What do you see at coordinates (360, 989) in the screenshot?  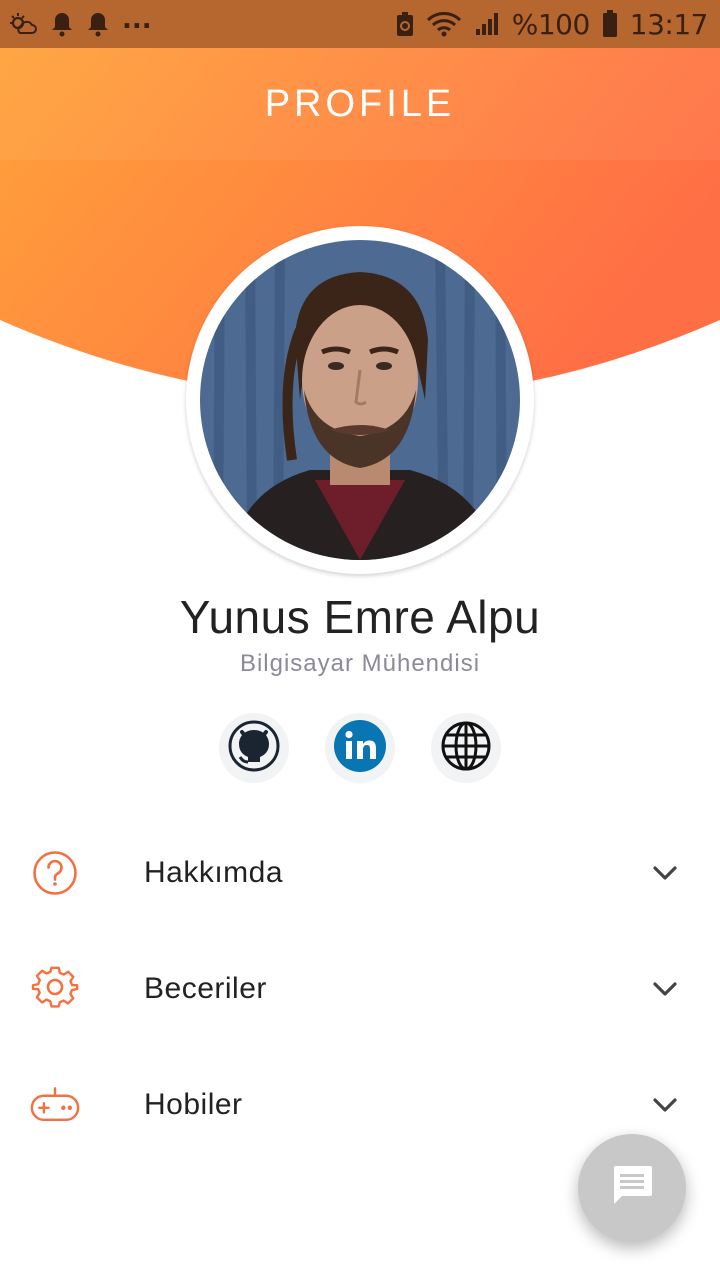 I see `menu-item-beceriler: Beceriler` at bounding box center [360, 989].